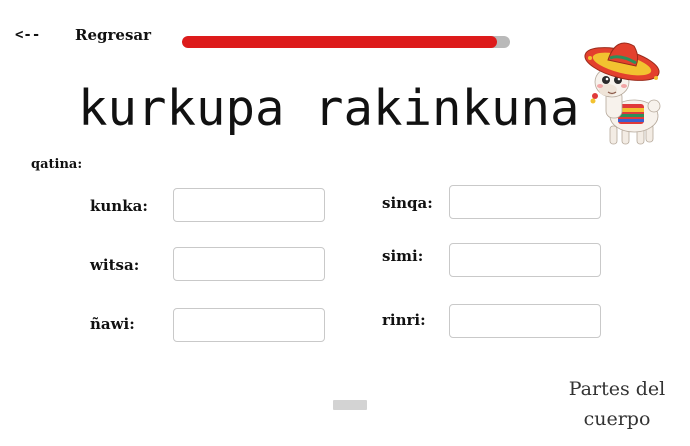  Describe the element at coordinates (404, 320) in the screenshot. I see `rinri-label: rinri:` at that location.